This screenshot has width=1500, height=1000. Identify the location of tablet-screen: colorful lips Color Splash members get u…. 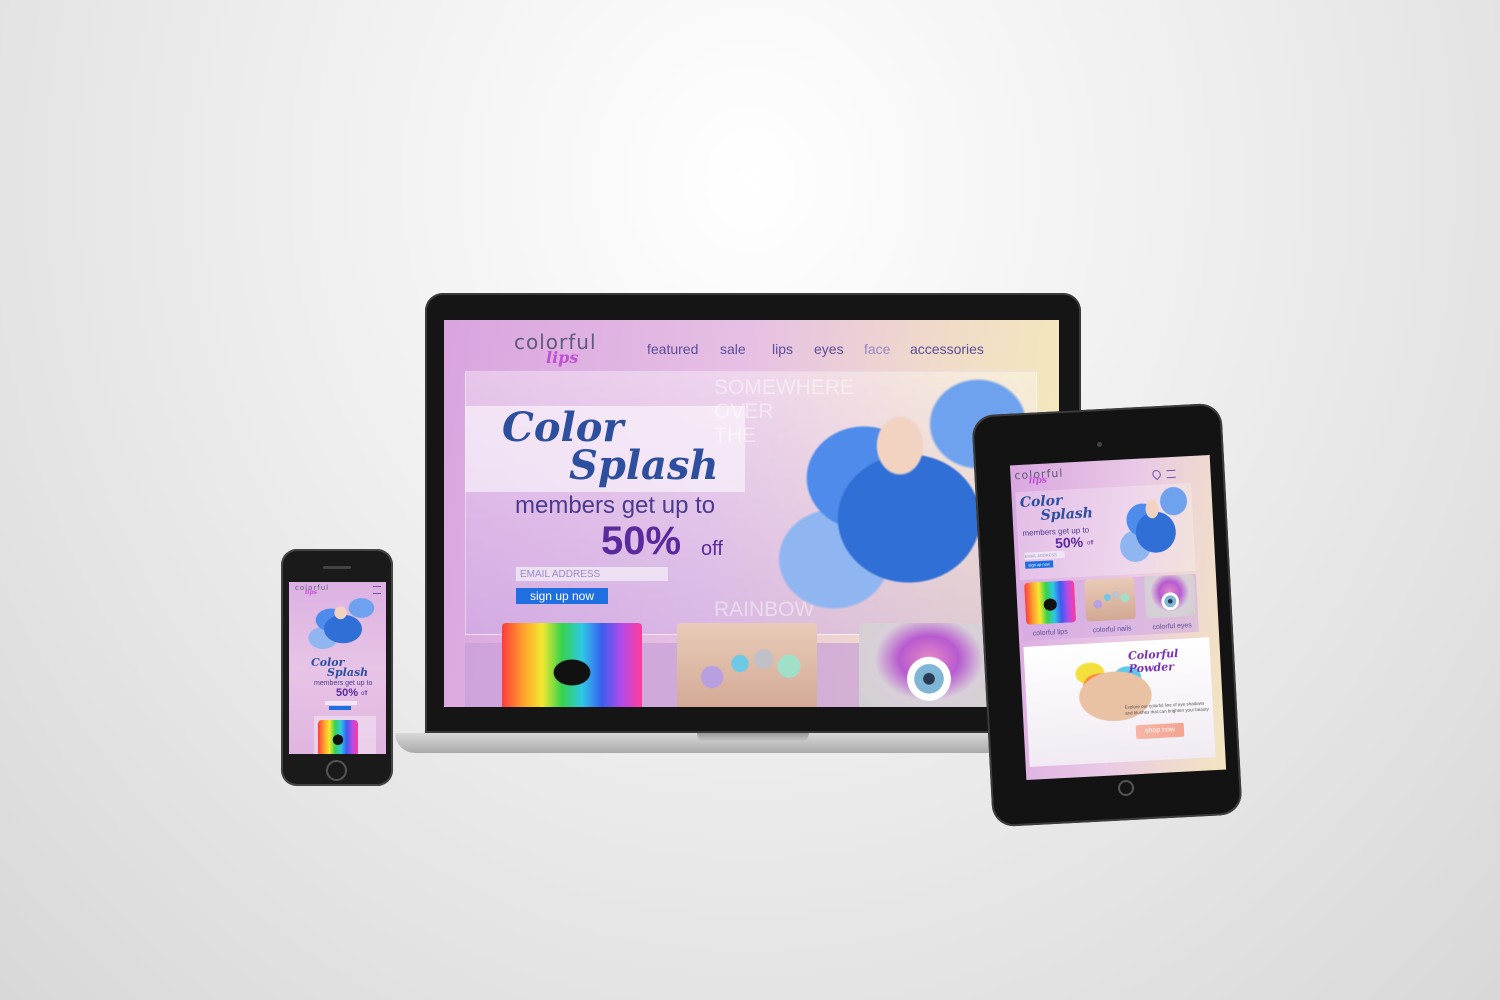
(1118, 617).